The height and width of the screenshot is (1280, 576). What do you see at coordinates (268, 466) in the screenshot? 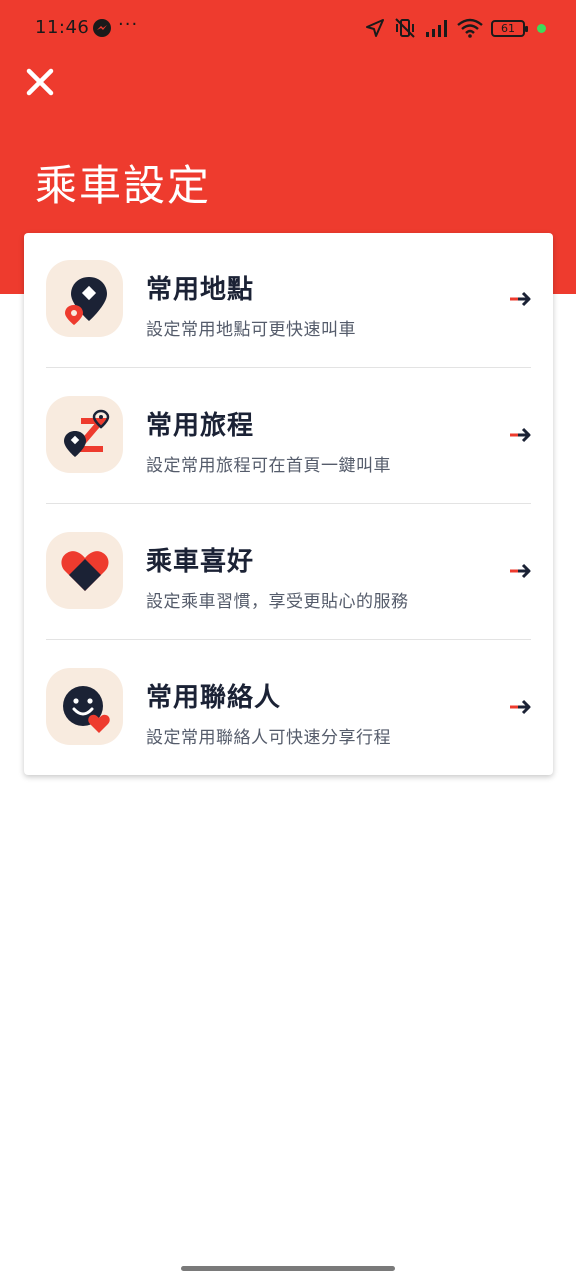
I see `menu-item-subtitle: 設定常用旅程可在首頁一鍵叫車` at bounding box center [268, 466].